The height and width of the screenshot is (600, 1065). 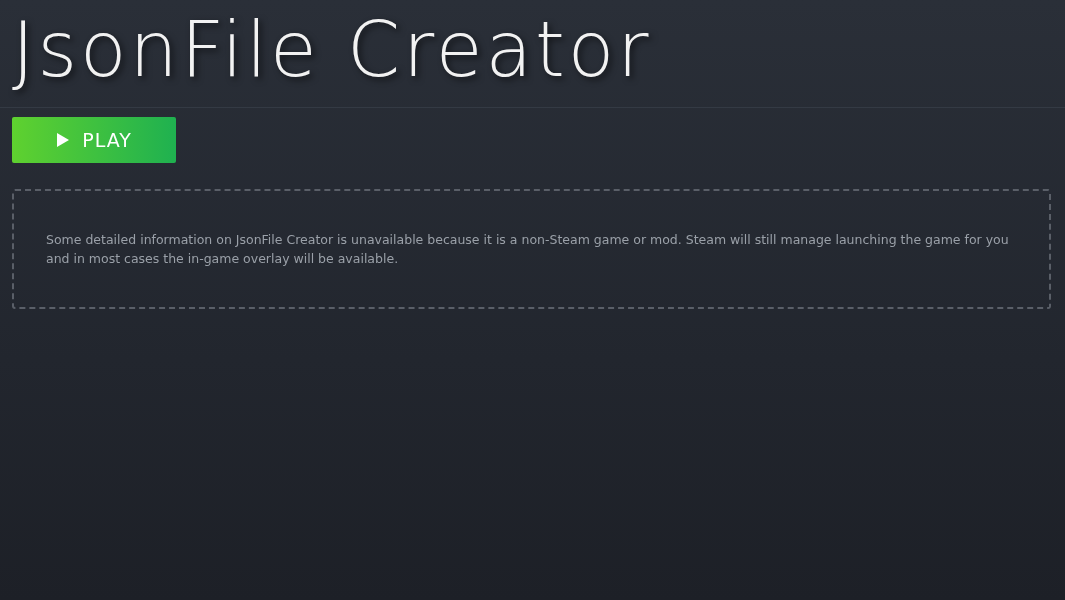 What do you see at coordinates (63, 140) in the screenshot?
I see `play-icon` at bounding box center [63, 140].